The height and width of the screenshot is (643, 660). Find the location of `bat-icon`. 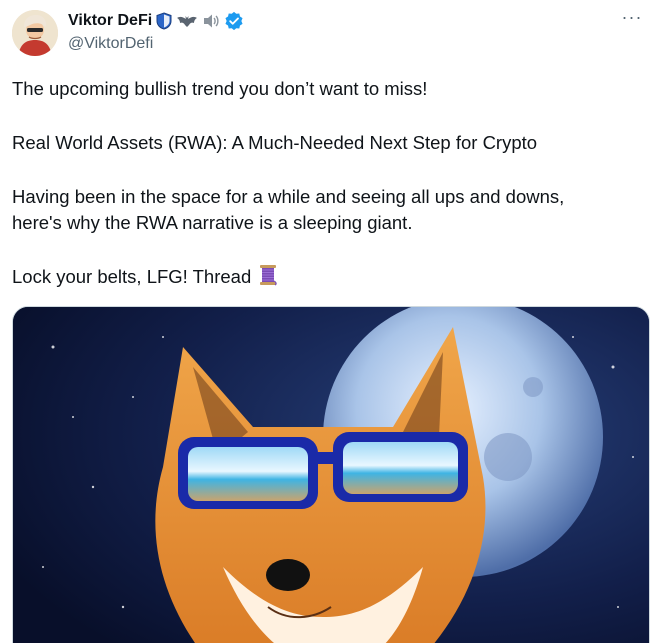

bat-icon is located at coordinates (187, 21).